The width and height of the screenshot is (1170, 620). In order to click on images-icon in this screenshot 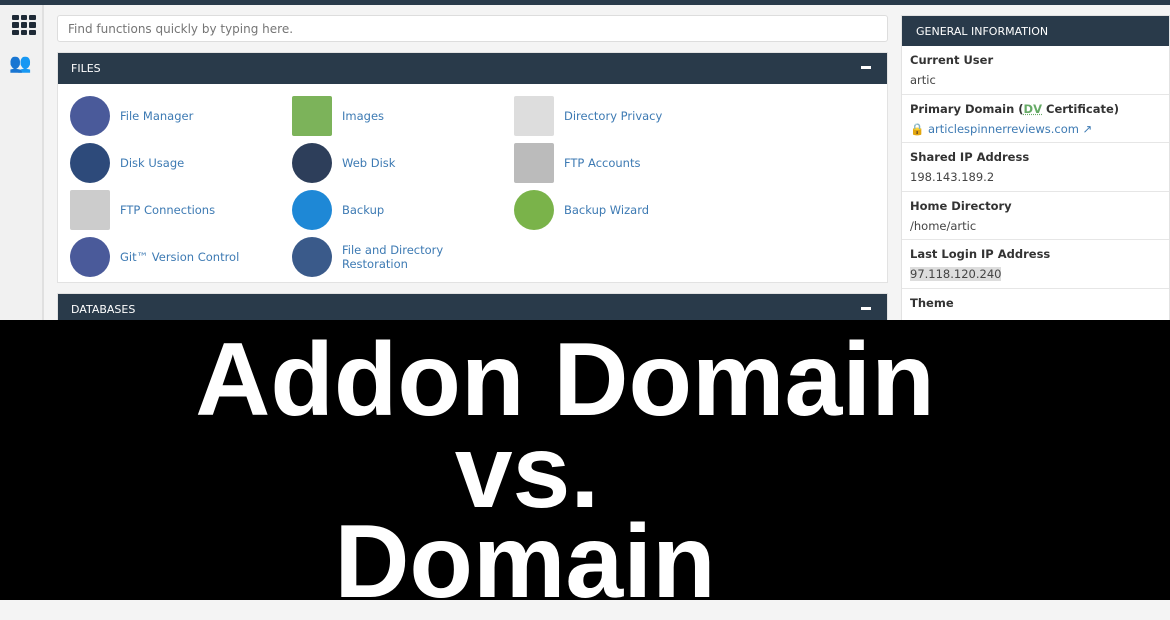, I will do `click(312, 116)`.